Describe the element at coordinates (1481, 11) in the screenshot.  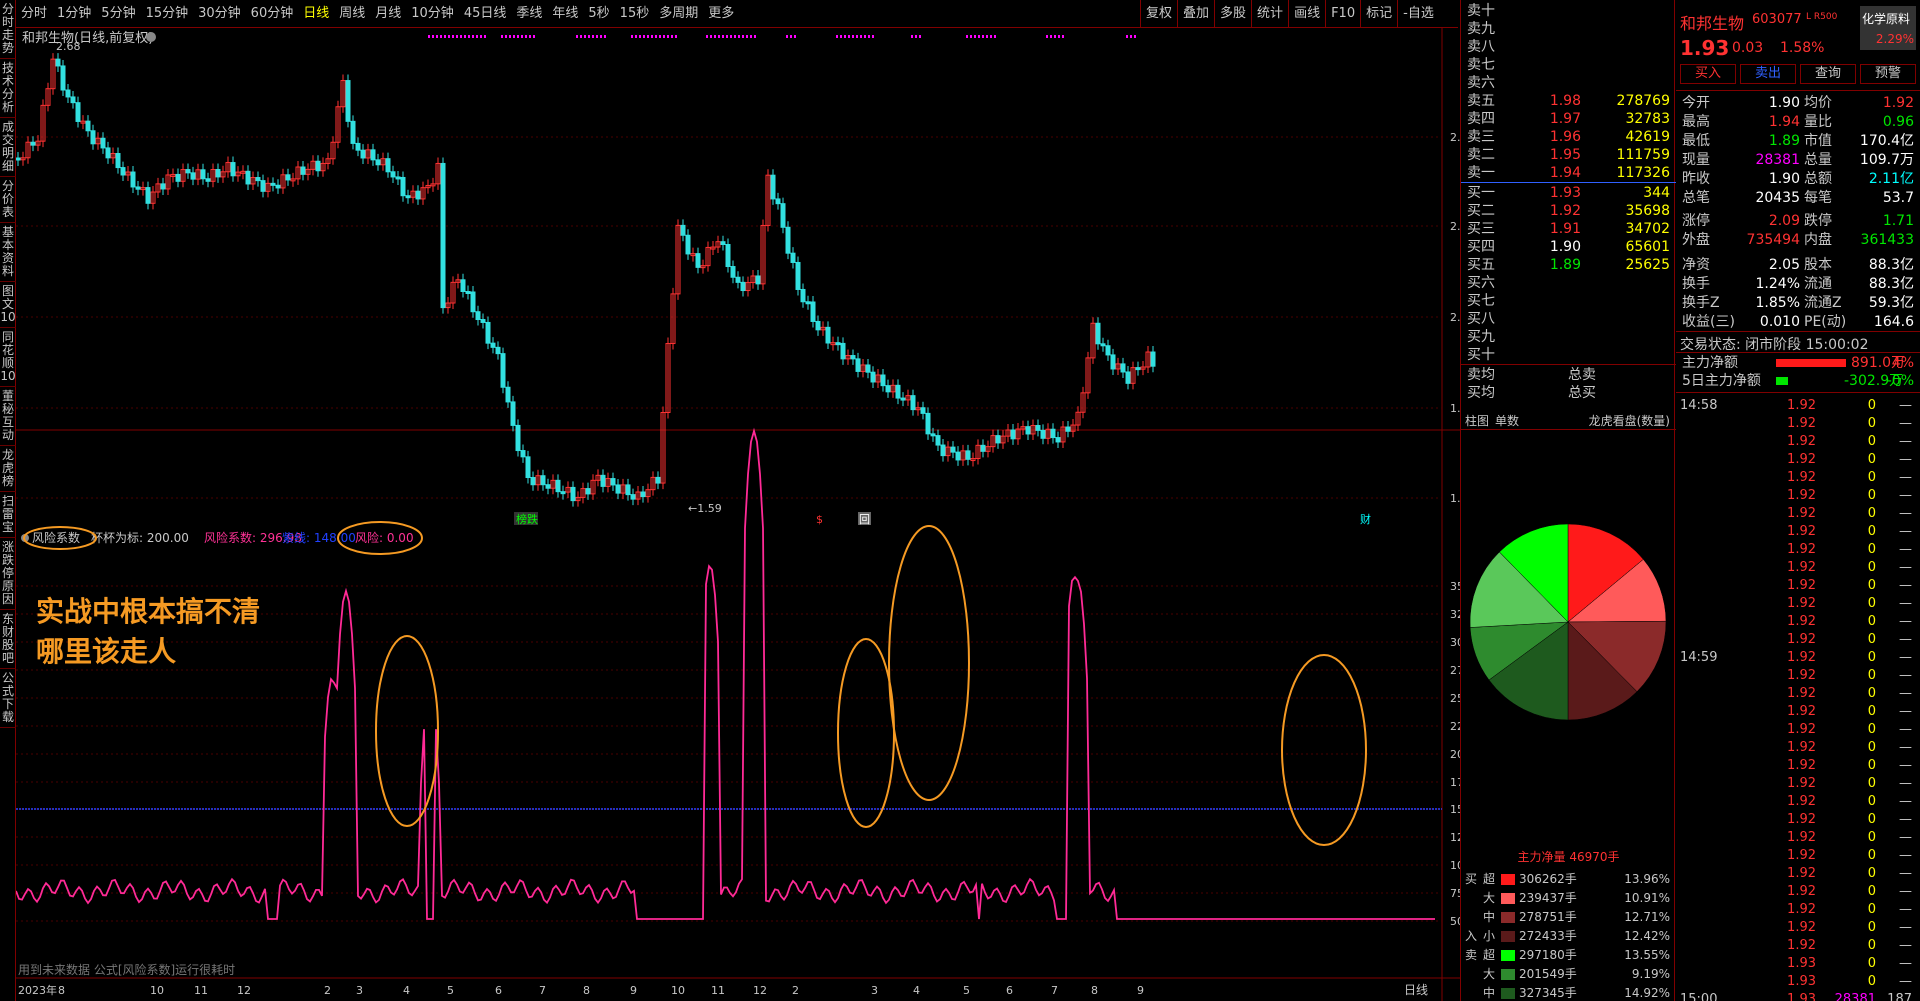
I see `order-label: 卖十` at that location.